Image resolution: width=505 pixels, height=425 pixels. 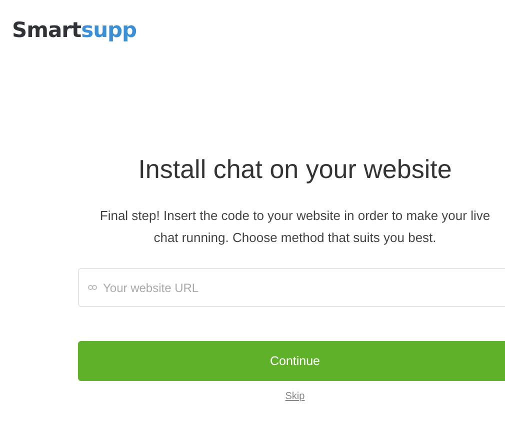 What do you see at coordinates (295, 227) in the screenshot?
I see `instruction-text: Final step! Insert the code to your website in order to make your live chat running. Choose method that suits you best.` at bounding box center [295, 227].